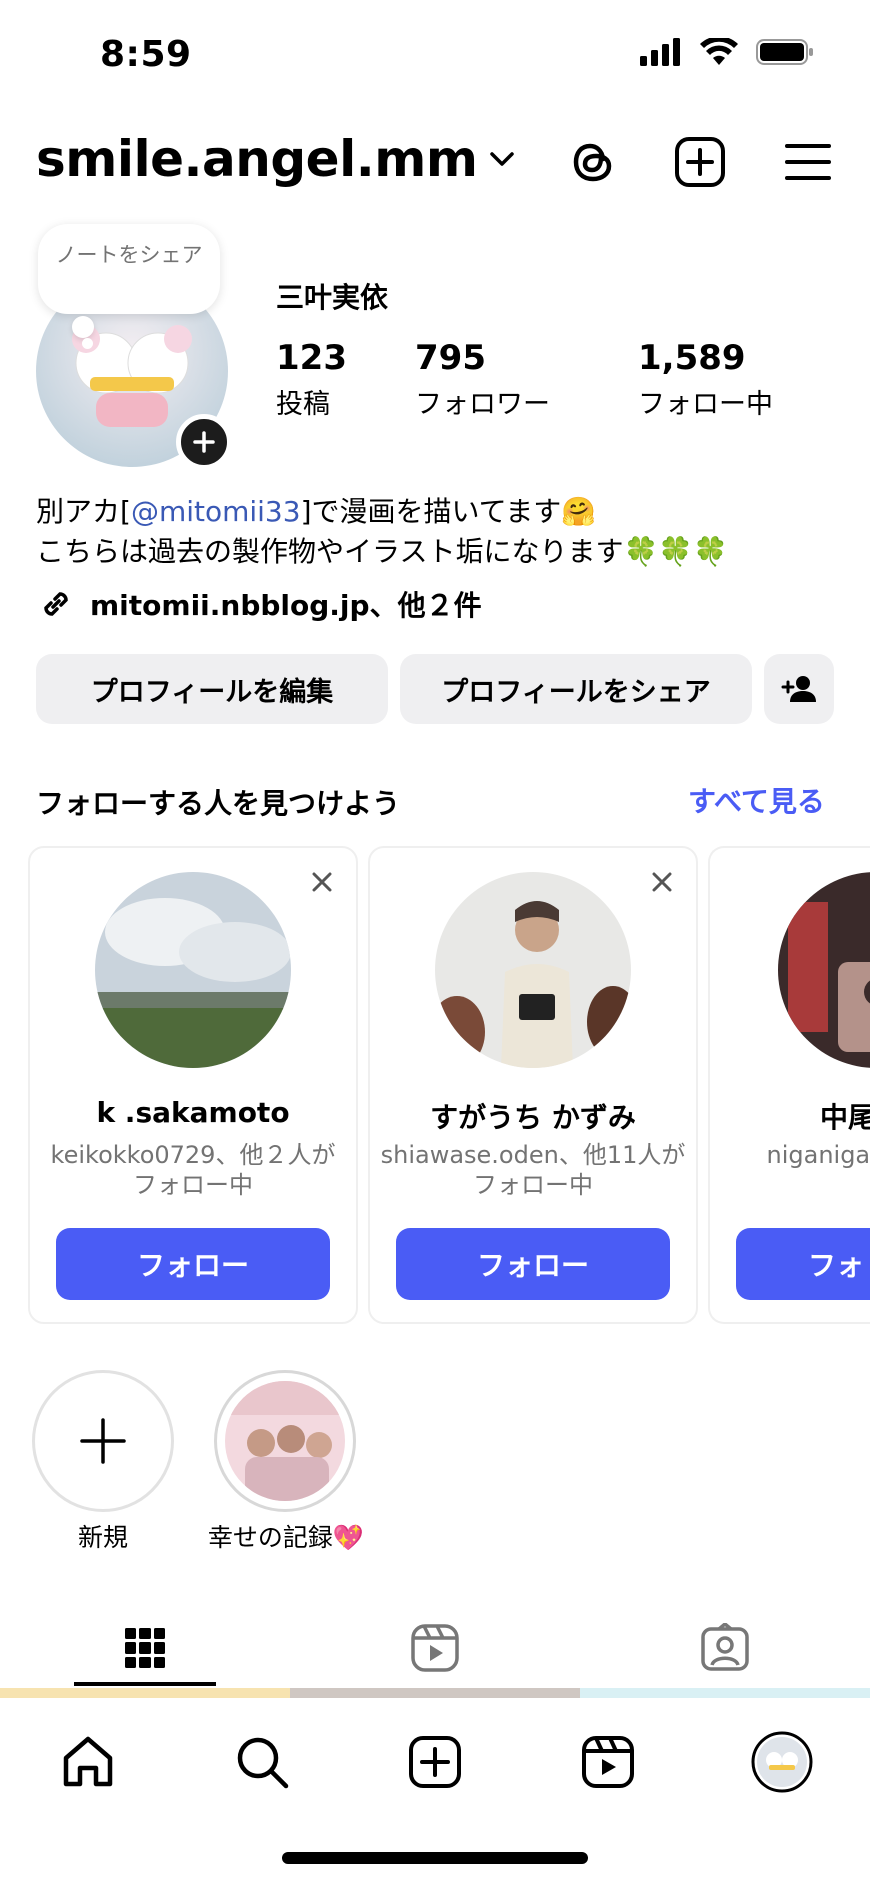 This screenshot has width=870, height=1882. What do you see at coordinates (145, 1684) in the screenshot?
I see `active-tab-indicator` at bounding box center [145, 1684].